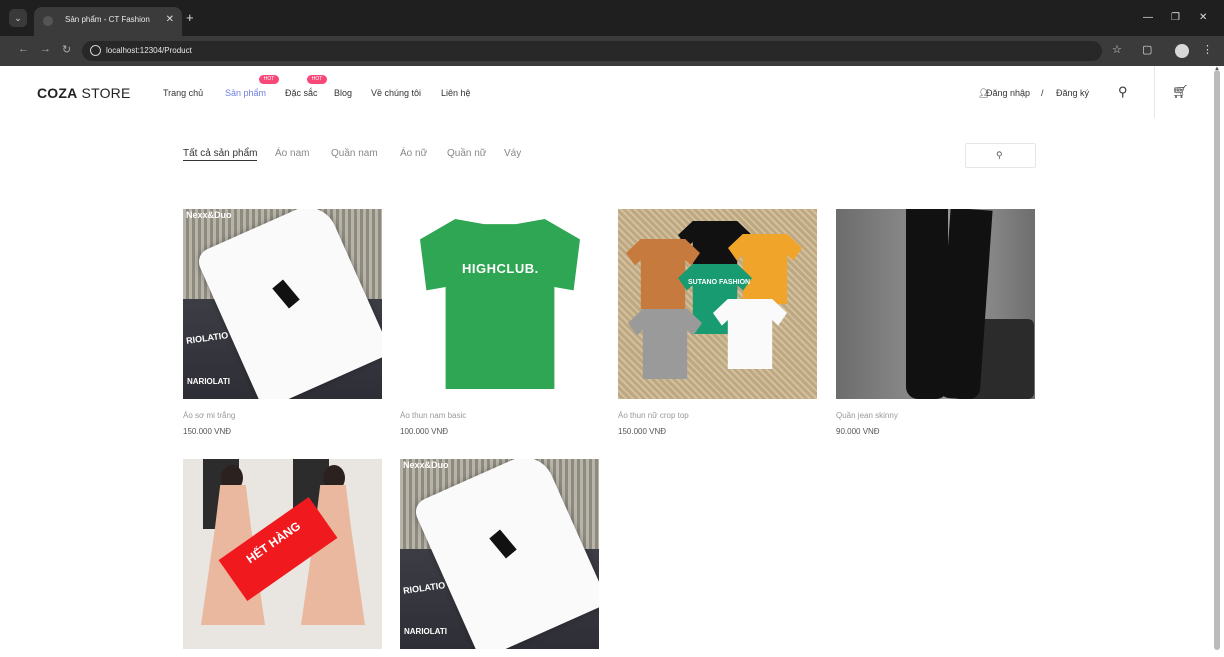 Image resolution: width=1224 pixels, height=657 pixels. I want to click on bookmark-star-icon: ☆, so click(1117, 49).